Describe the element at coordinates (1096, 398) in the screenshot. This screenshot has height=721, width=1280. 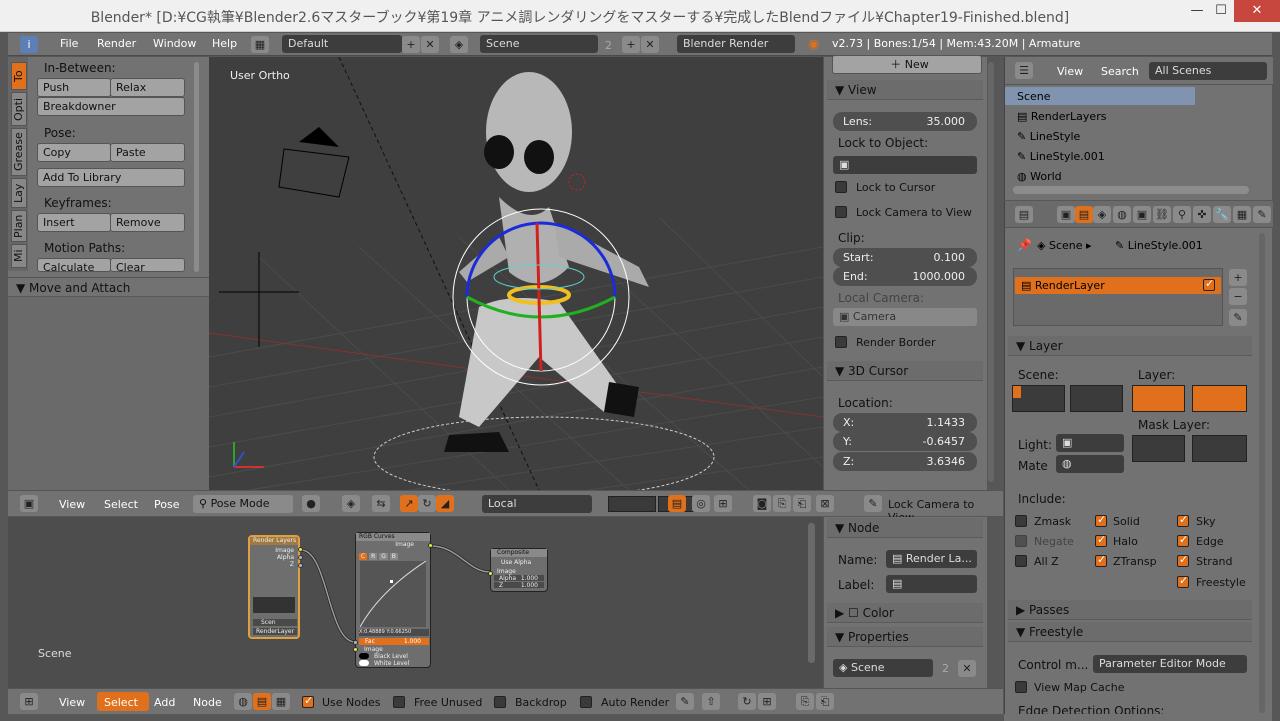
I see `scene-layers-grid-b` at that location.